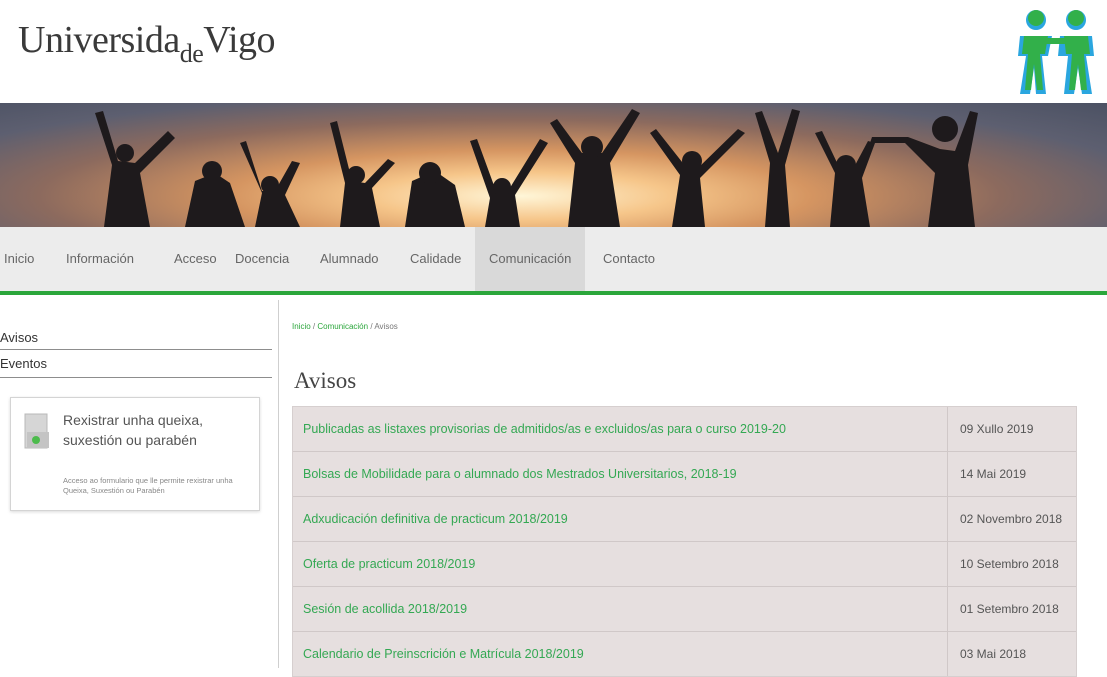 This screenshot has width=1107, height=677. Describe the element at coordinates (19, 259) in the screenshot. I see `nav-item-inicio: Inicio` at that location.